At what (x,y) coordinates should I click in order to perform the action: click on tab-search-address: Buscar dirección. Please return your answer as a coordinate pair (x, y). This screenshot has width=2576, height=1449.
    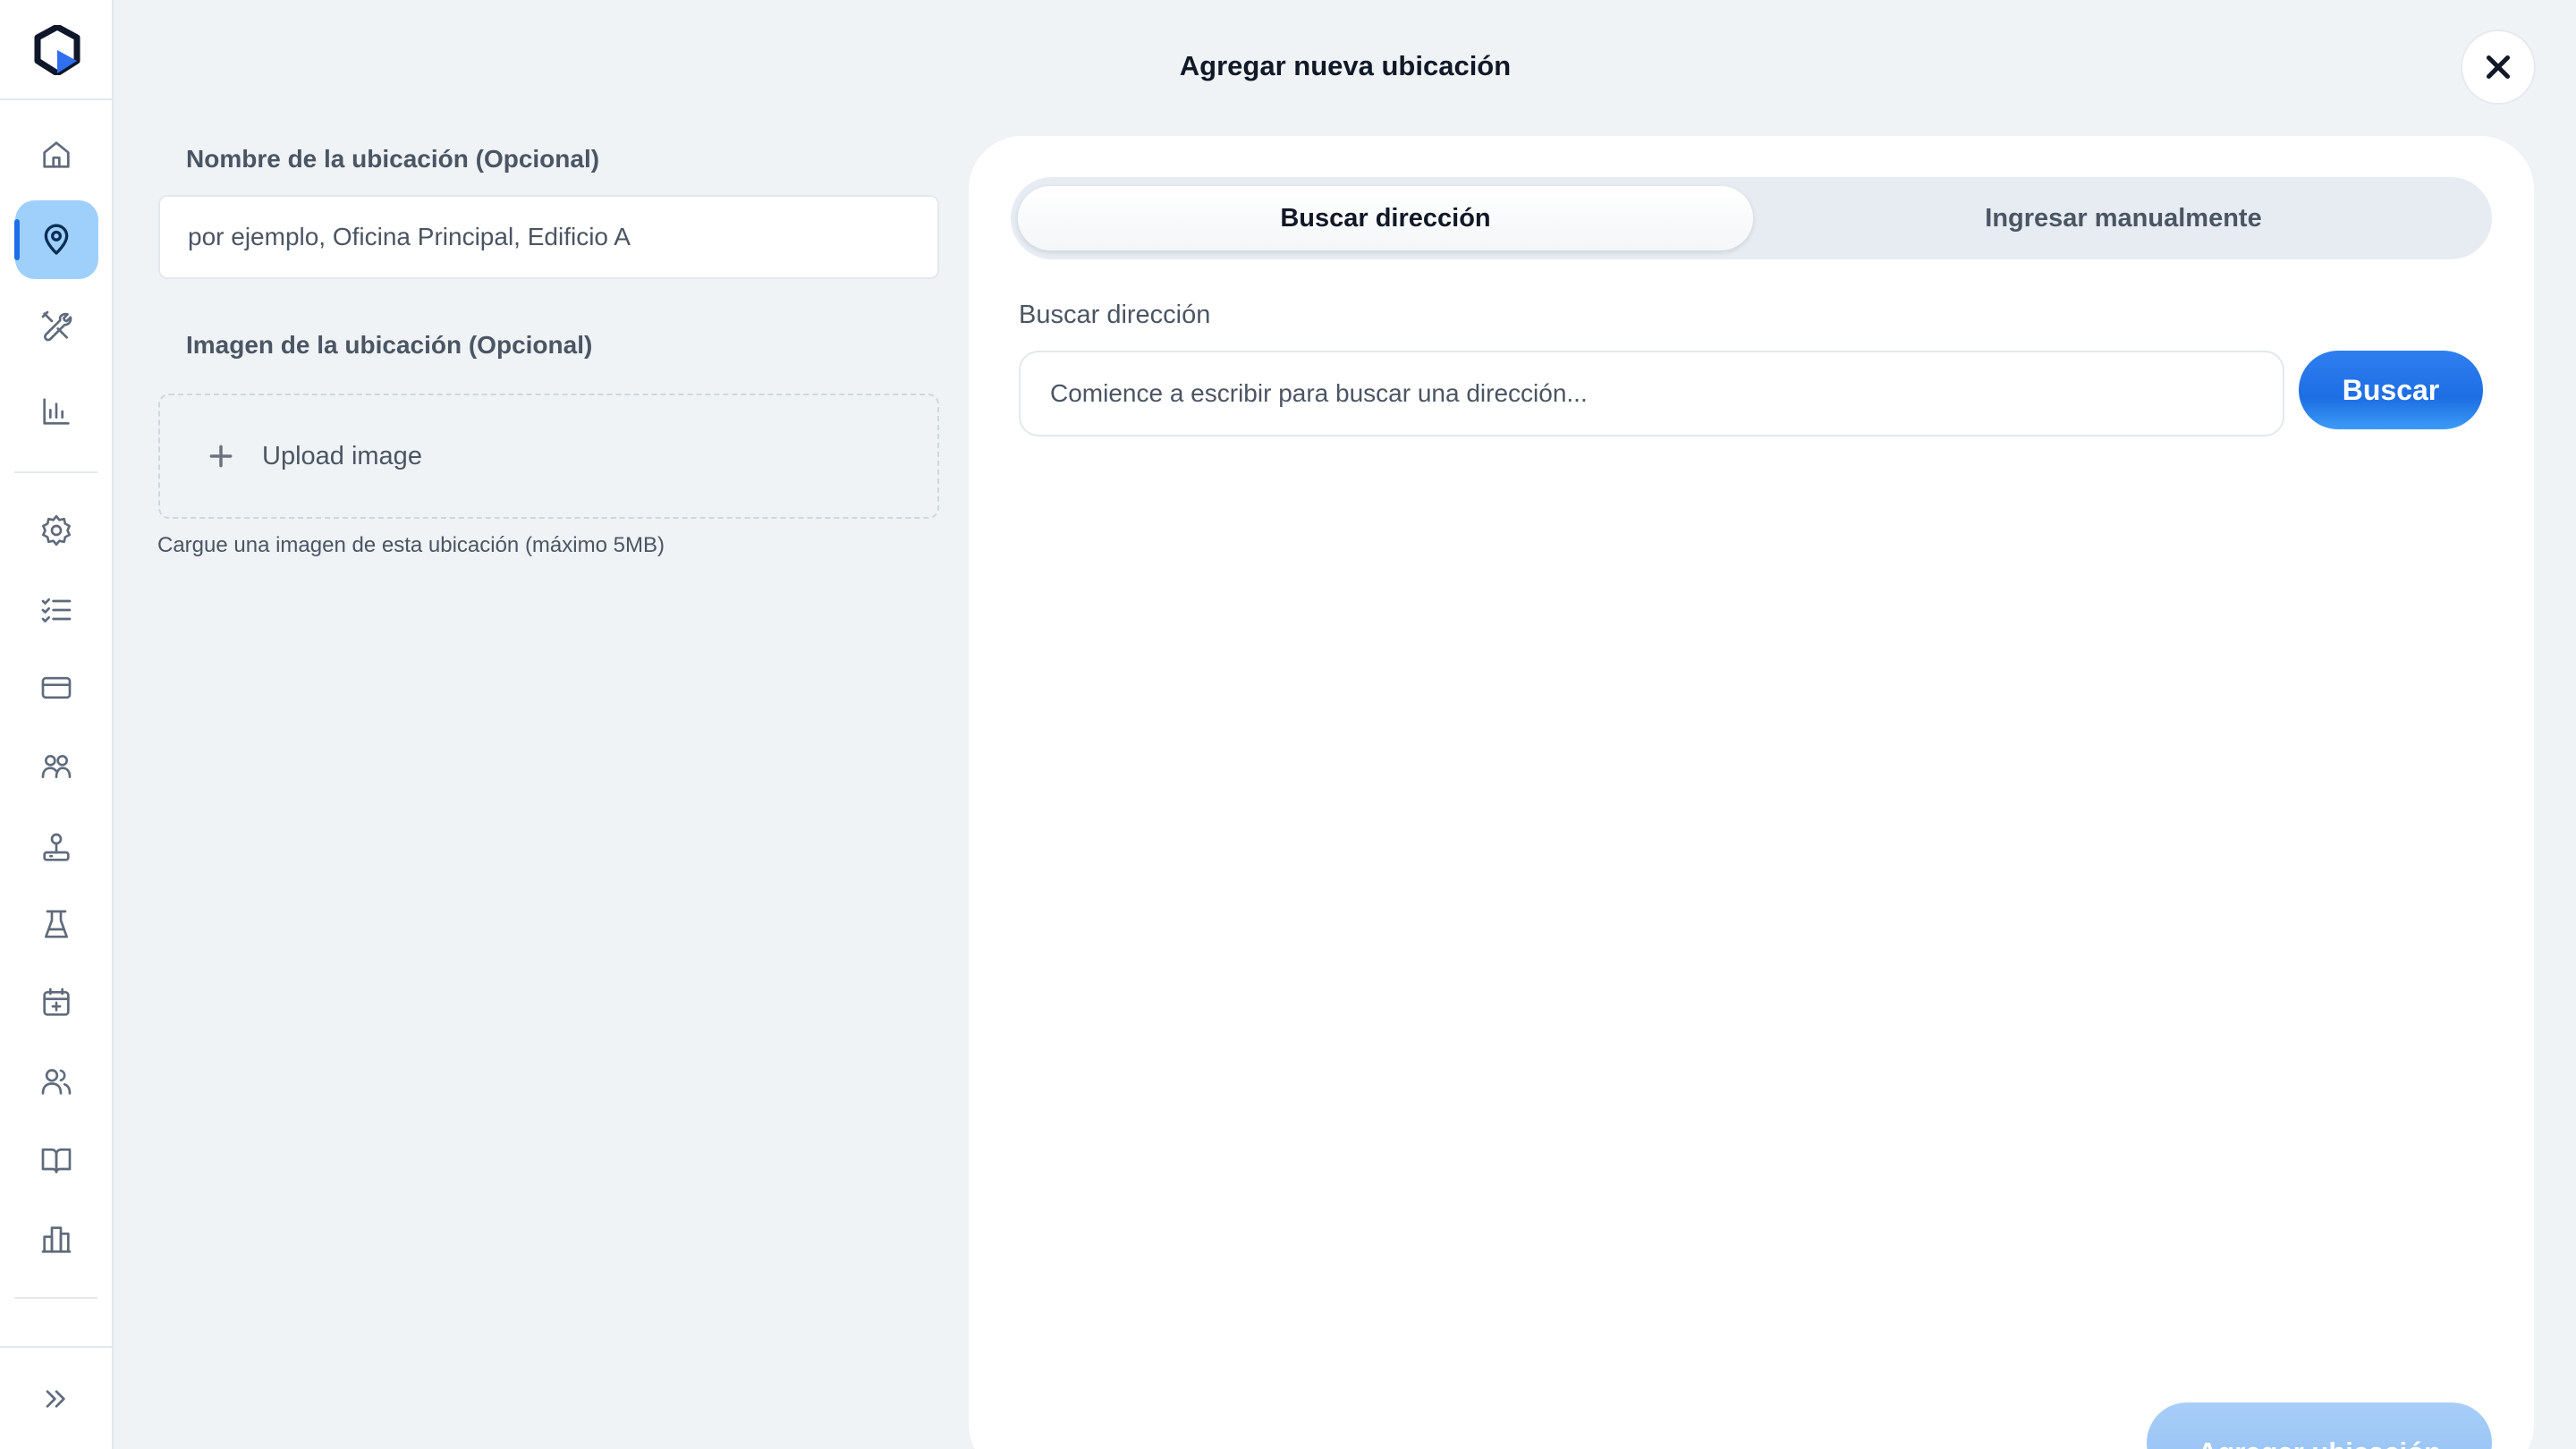
    Looking at the image, I should click on (1385, 218).